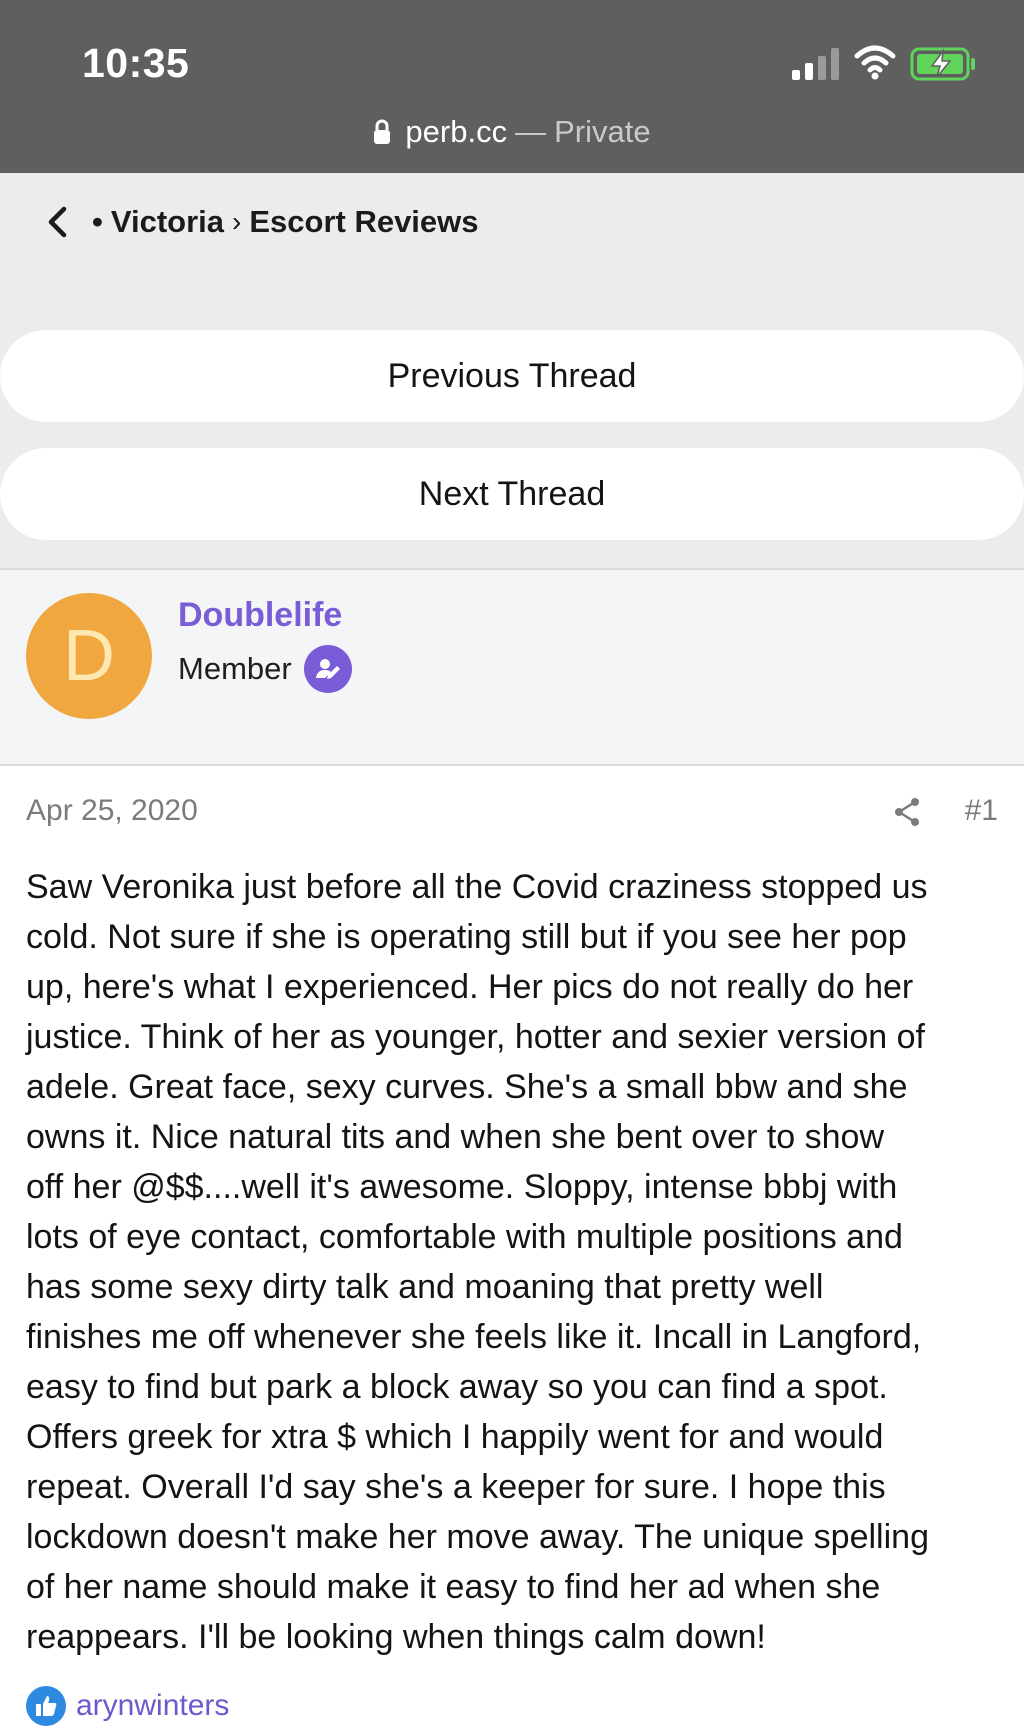  What do you see at coordinates (512, 494) in the screenshot?
I see `next-thread-button: Next Thread` at bounding box center [512, 494].